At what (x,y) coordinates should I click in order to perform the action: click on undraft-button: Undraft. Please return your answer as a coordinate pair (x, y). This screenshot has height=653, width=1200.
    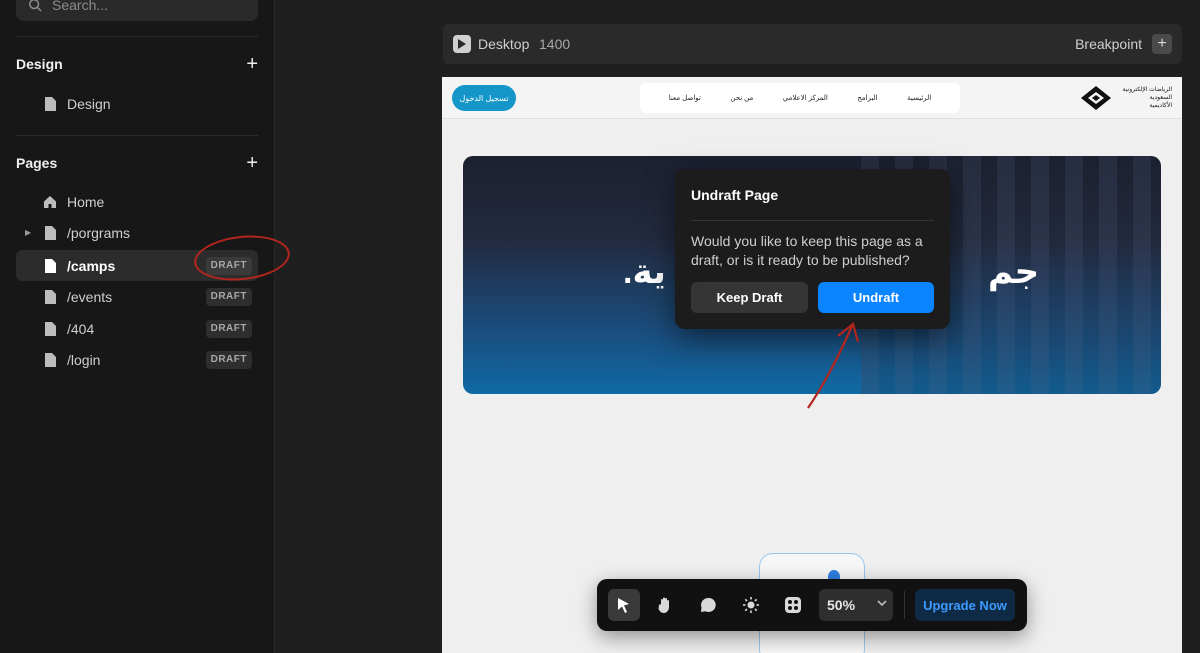
    Looking at the image, I should click on (876, 297).